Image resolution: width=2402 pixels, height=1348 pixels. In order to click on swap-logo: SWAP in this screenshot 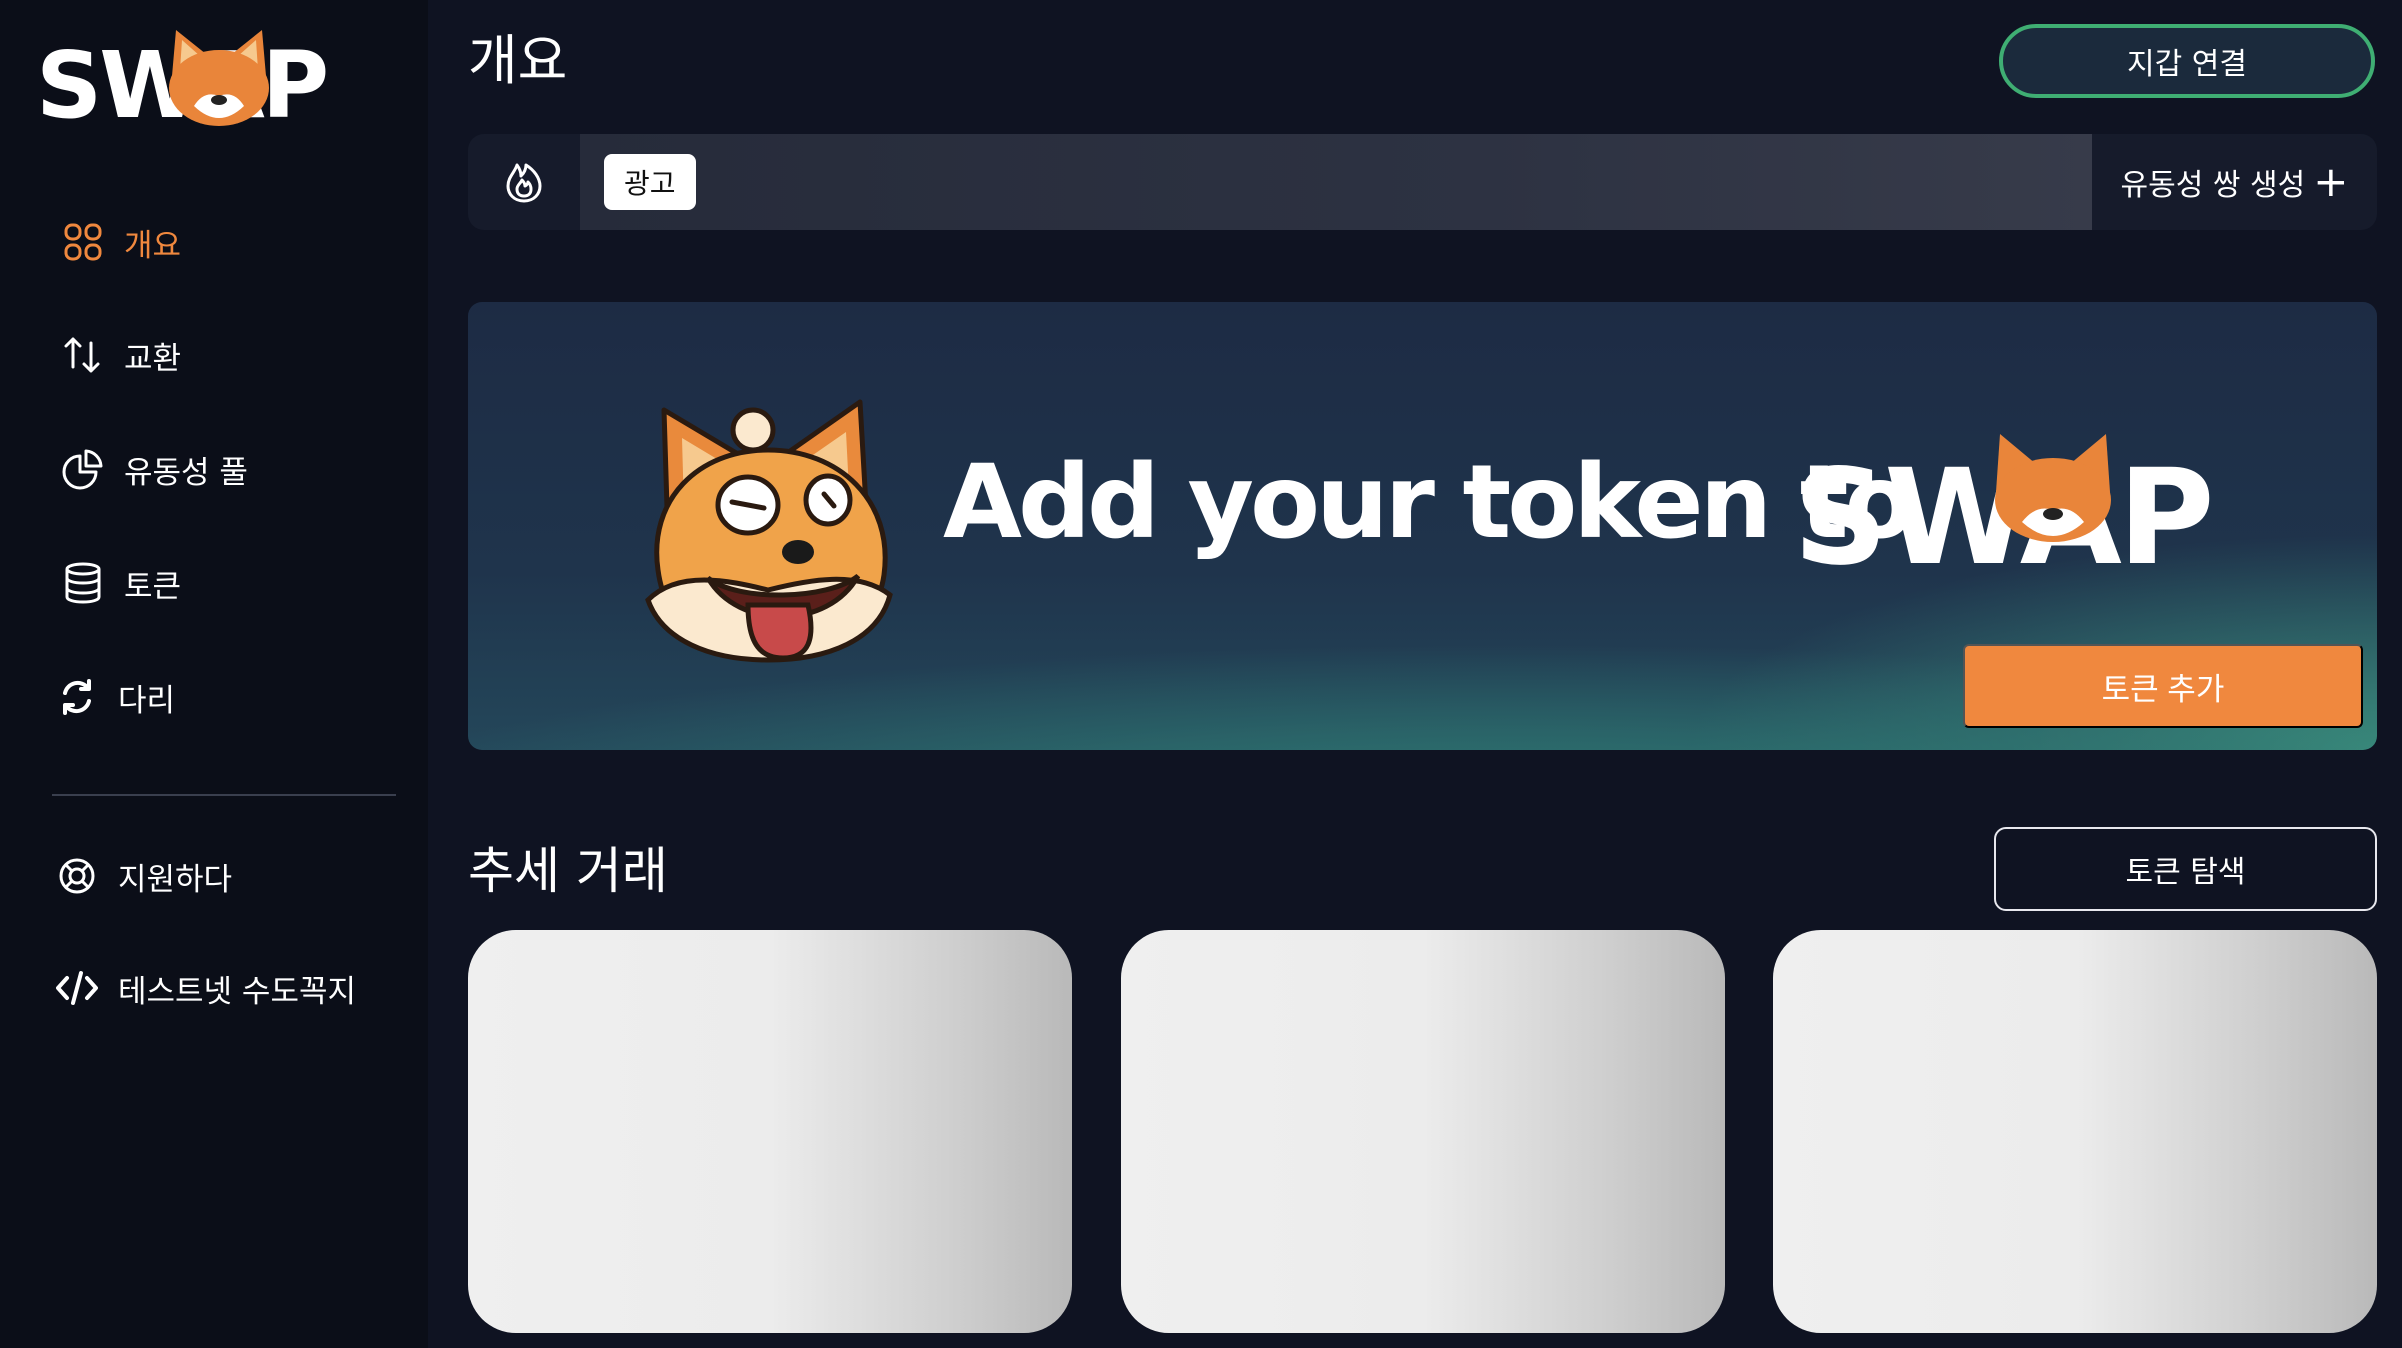, I will do `click(182, 81)`.